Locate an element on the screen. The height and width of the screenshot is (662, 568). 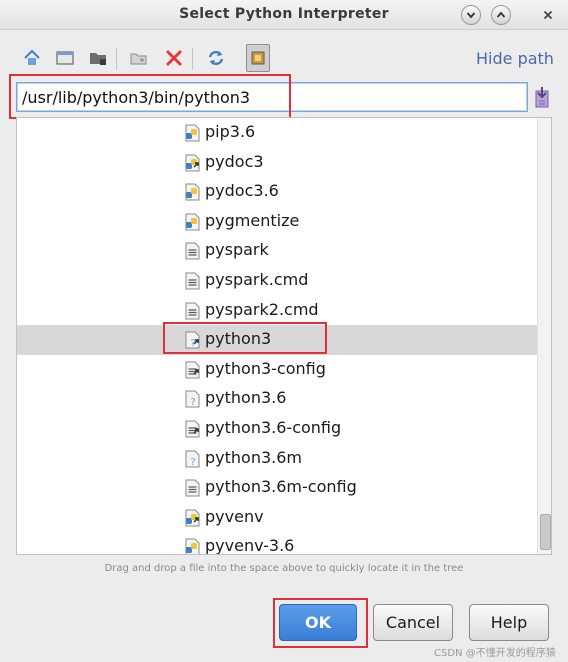
file-name: python3 is located at coordinates (238, 339).